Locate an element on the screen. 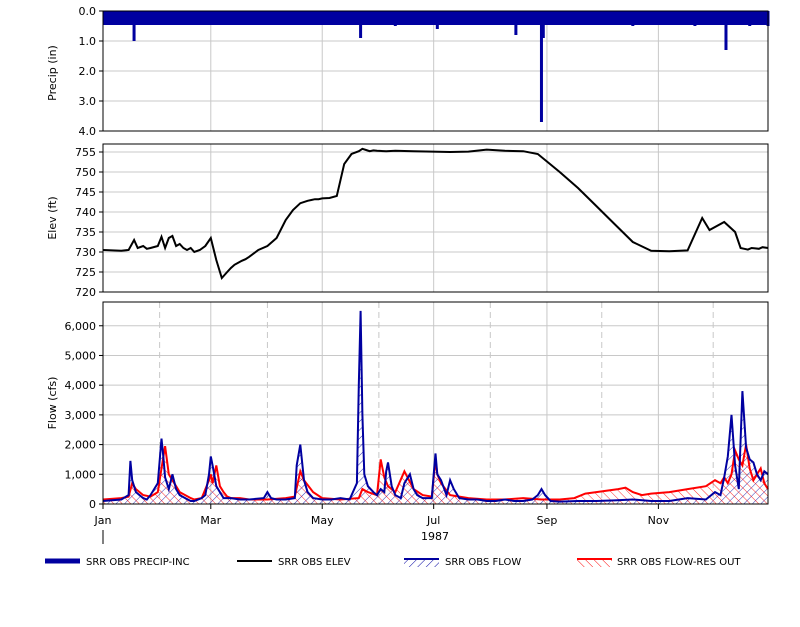  elev-ytick-label: 745 is located at coordinates (85, 192).